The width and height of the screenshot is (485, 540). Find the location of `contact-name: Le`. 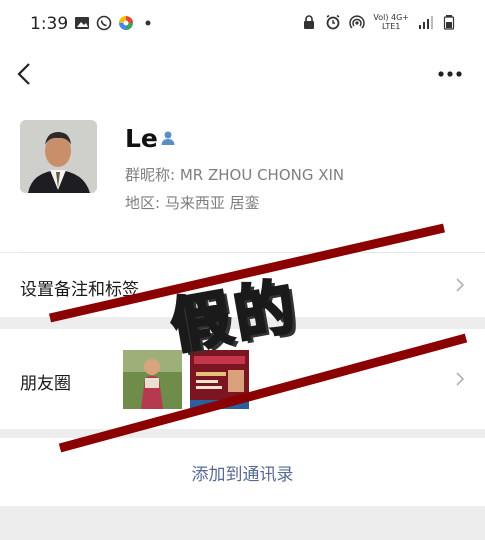

contact-name: Le is located at coordinates (141, 138).